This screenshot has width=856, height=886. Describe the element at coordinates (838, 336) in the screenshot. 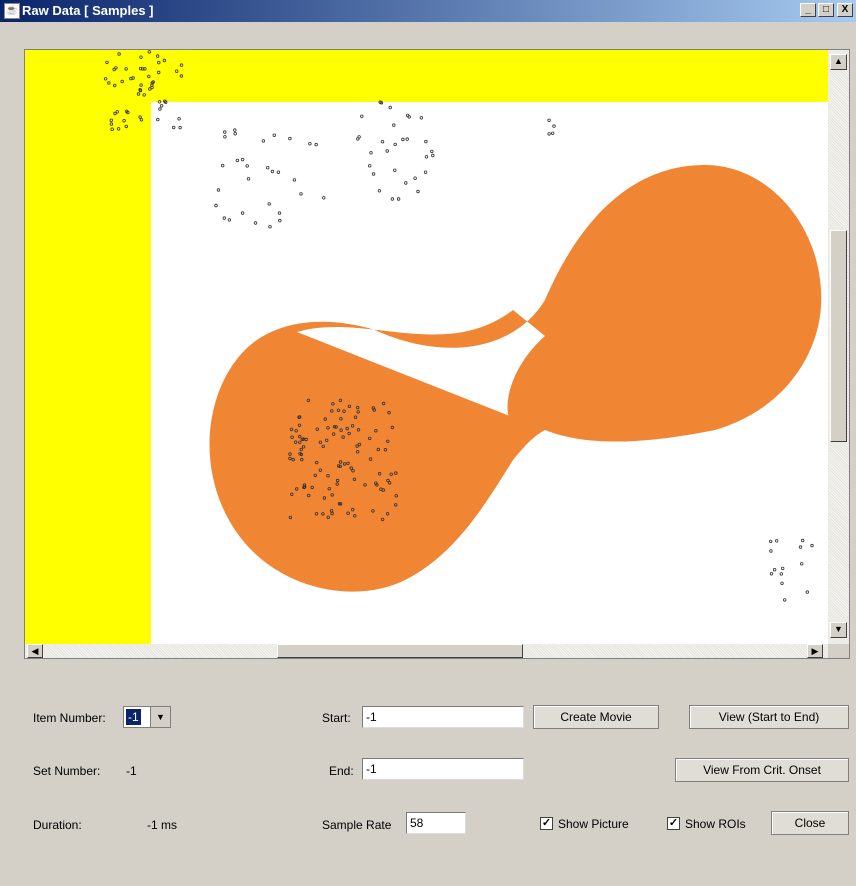

I see `vertical-scroll-thumb` at that location.